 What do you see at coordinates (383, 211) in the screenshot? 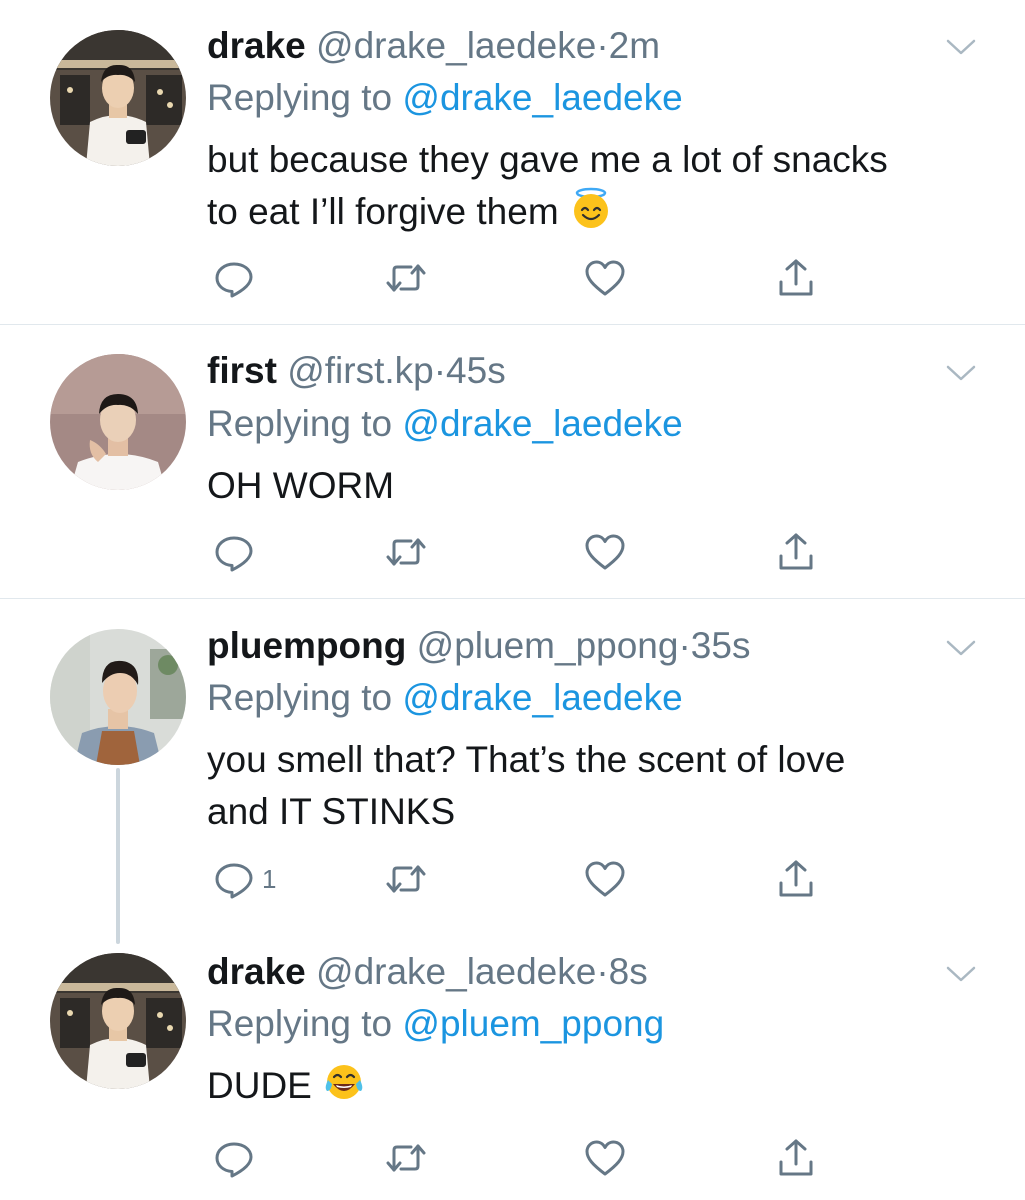
I see `tweet-text-line: to eat I’ll forgive them` at bounding box center [383, 211].